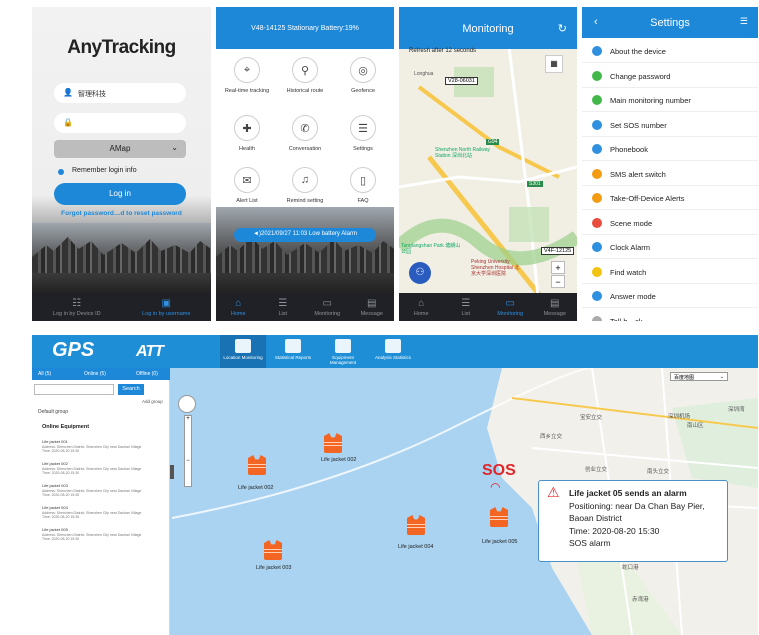 The image size is (759, 635). I want to click on user-icon: 👤, so click(68, 92).